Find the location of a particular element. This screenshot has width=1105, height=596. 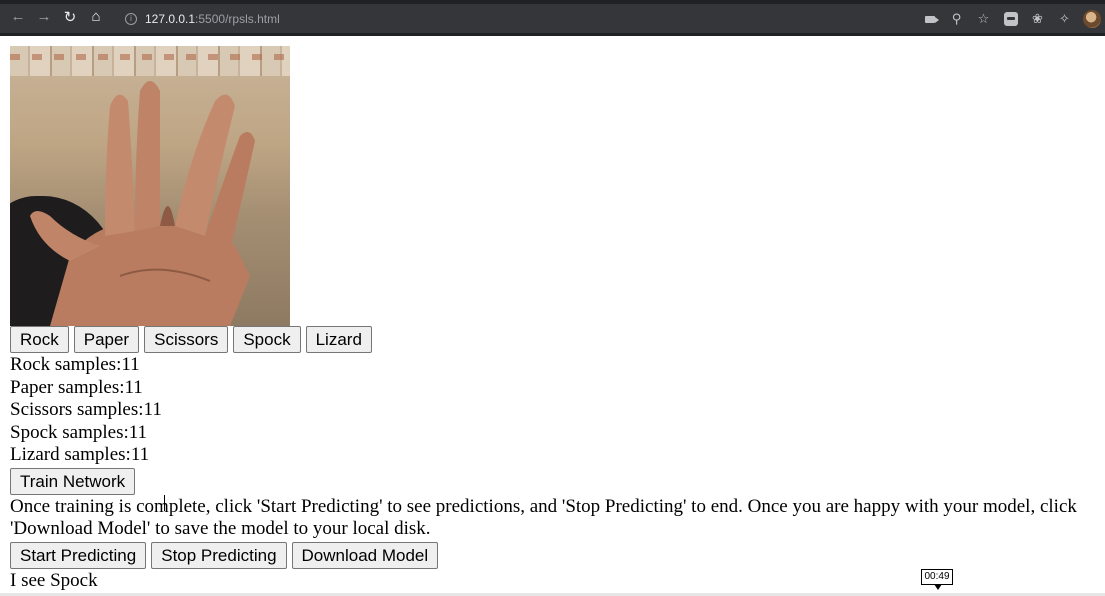

class-button-row: Rock Paper Scissors Spock Lizard is located at coordinates (555, 339).